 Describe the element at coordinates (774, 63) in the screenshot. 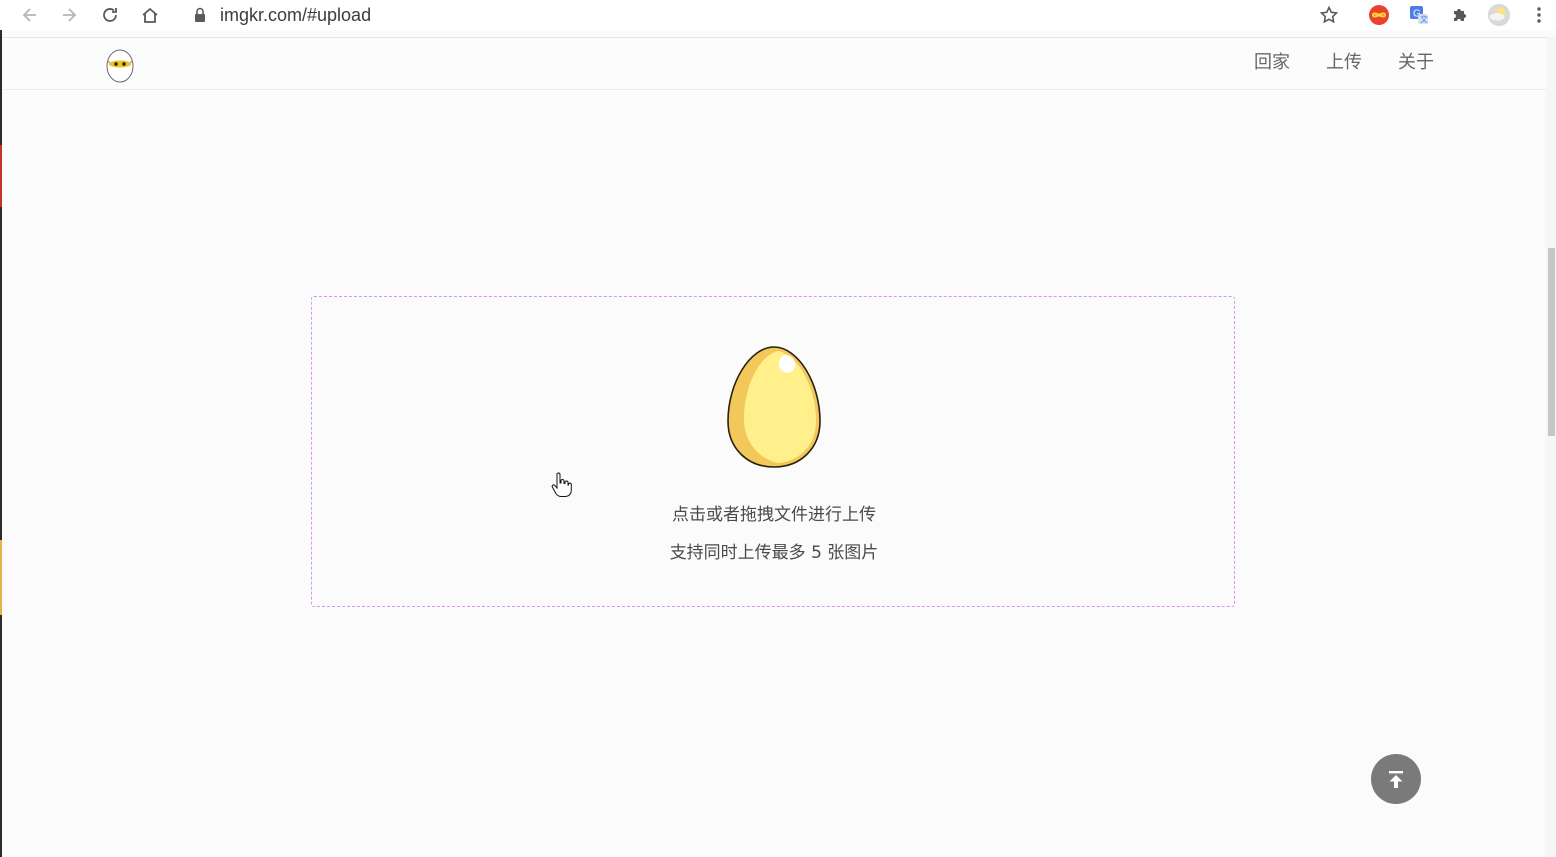

I see `site-header: 回家 上传 关于` at that location.